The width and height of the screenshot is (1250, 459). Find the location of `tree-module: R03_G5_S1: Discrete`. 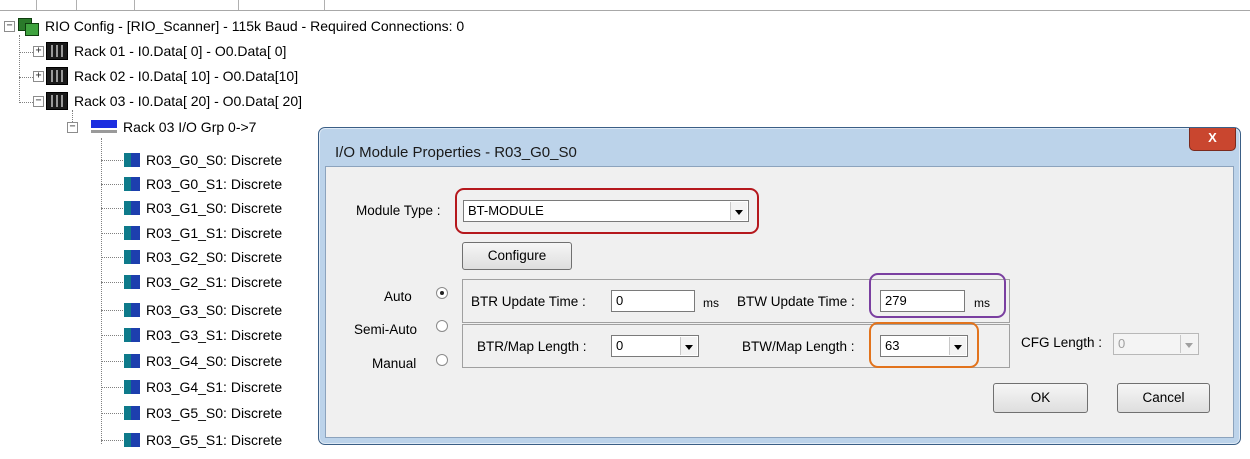

tree-module: R03_G5_S1: Discrete is located at coordinates (203, 440).